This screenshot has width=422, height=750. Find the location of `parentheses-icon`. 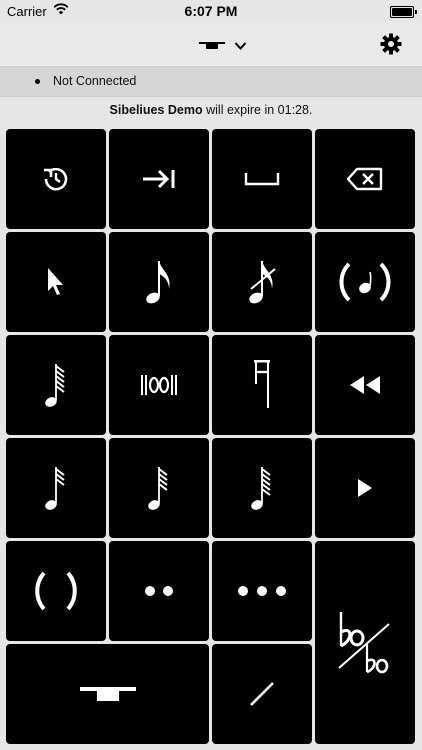

parentheses-icon is located at coordinates (56, 591).